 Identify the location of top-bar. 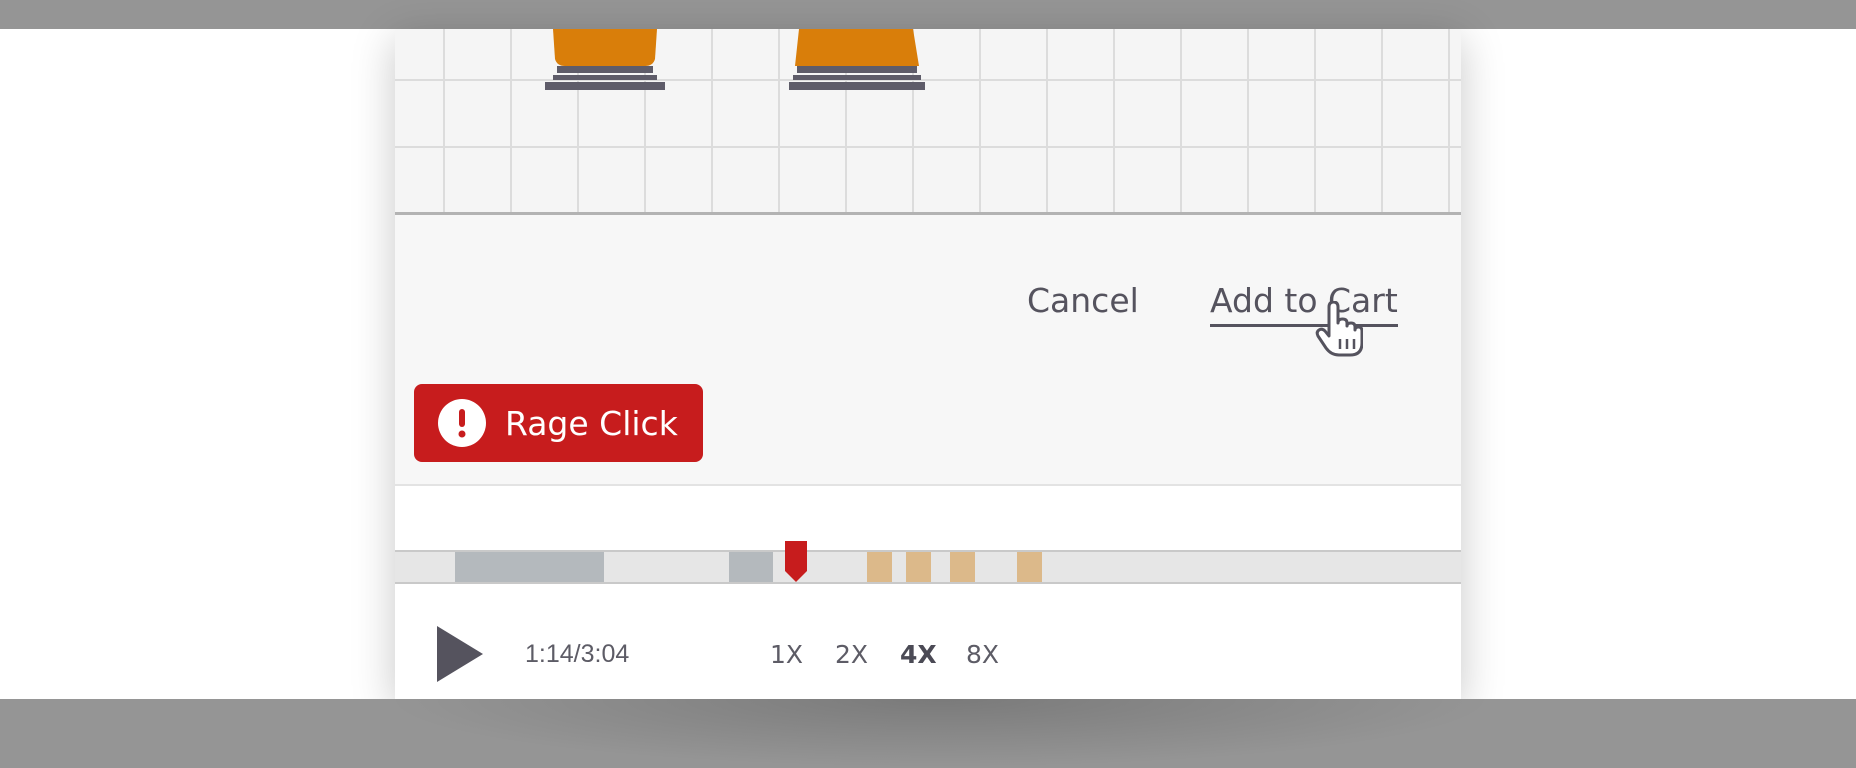
(928, 14).